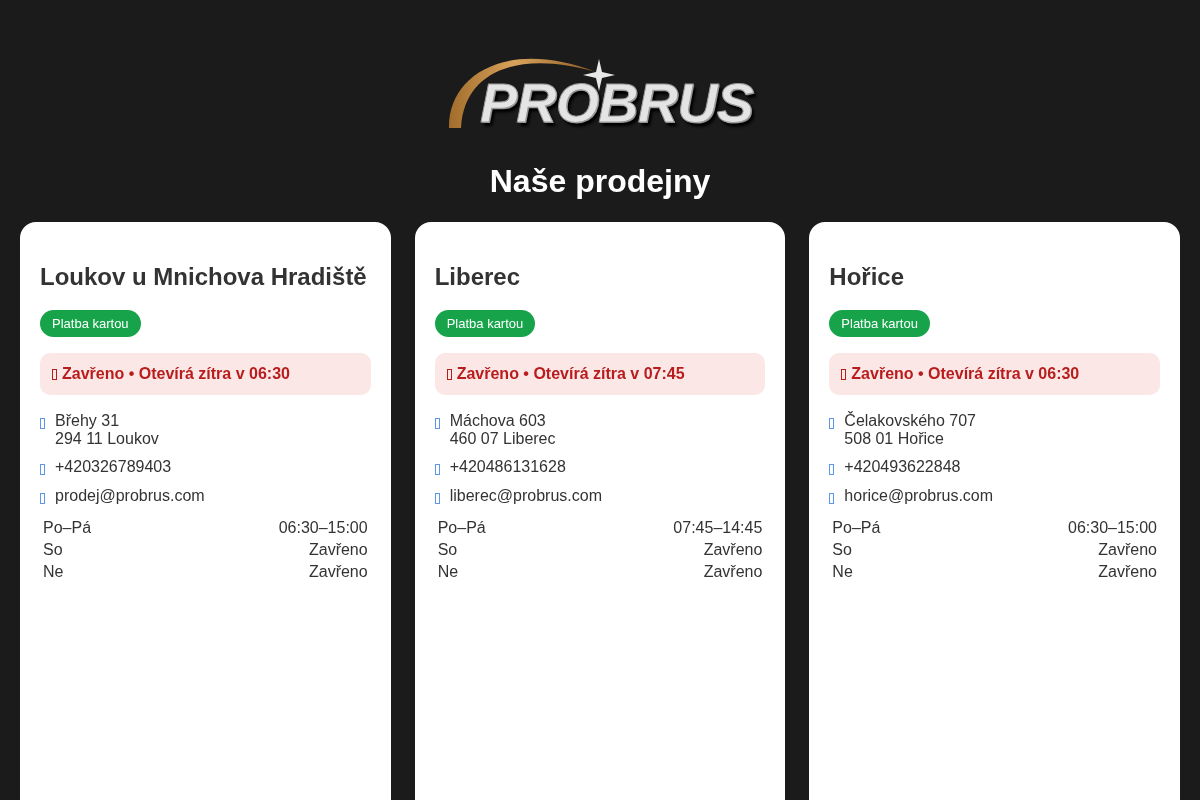 The image size is (1200, 800). Describe the element at coordinates (478, 276) in the screenshot. I see `store-name: Liberec` at that location.